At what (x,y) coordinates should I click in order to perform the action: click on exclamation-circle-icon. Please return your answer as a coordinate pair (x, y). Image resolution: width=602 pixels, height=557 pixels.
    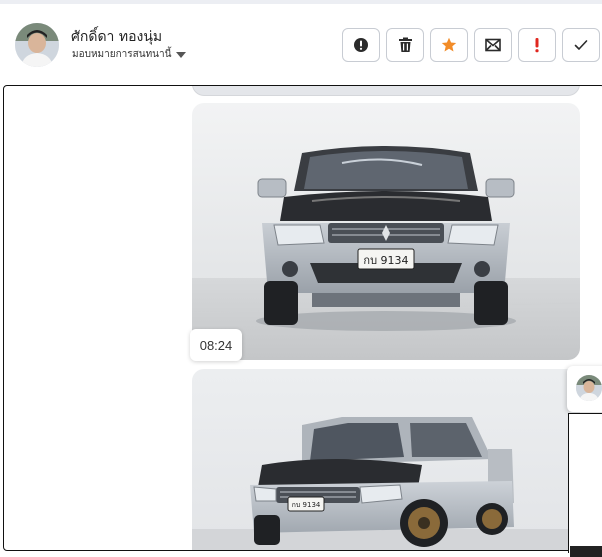
    Looking at the image, I should click on (361, 45).